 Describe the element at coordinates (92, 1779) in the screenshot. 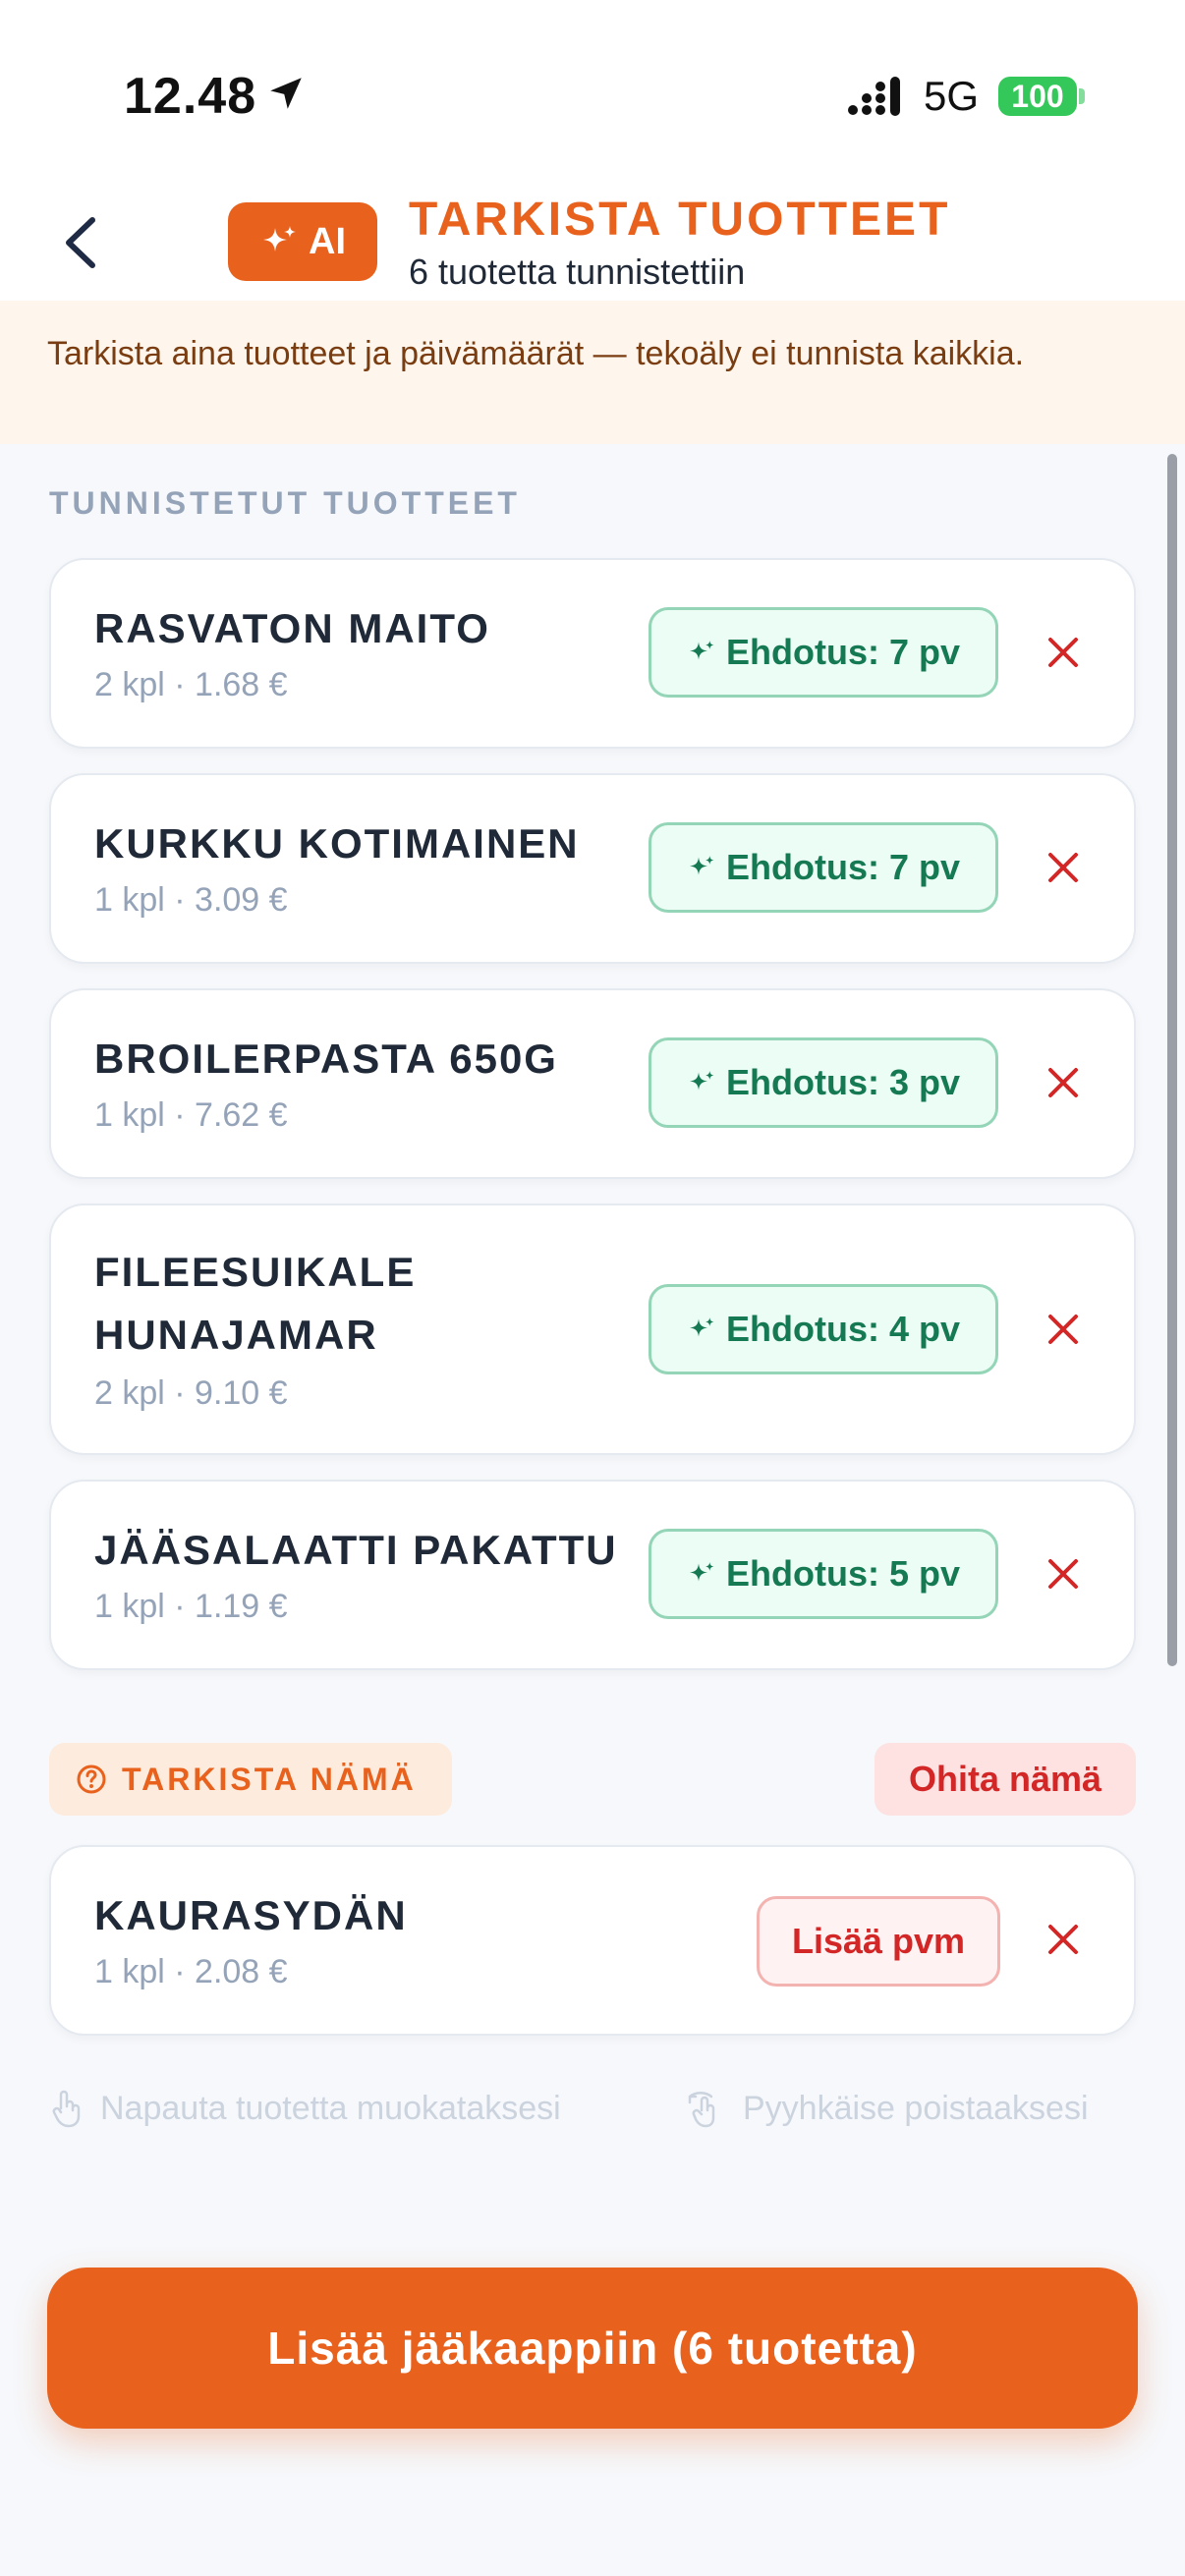

I see `question-circle-icon` at that location.